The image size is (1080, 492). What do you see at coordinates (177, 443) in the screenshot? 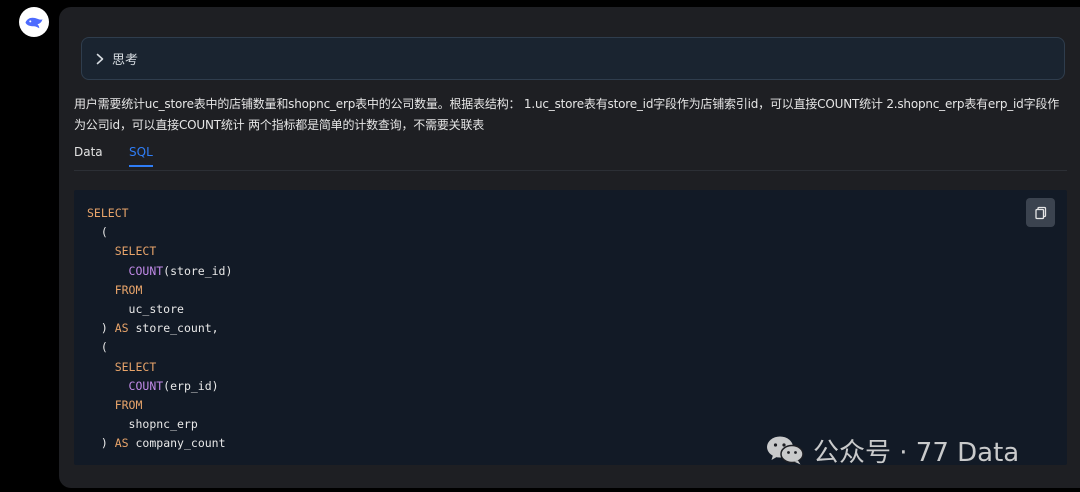
I see `sql-token: company_count` at bounding box center [177, 443].